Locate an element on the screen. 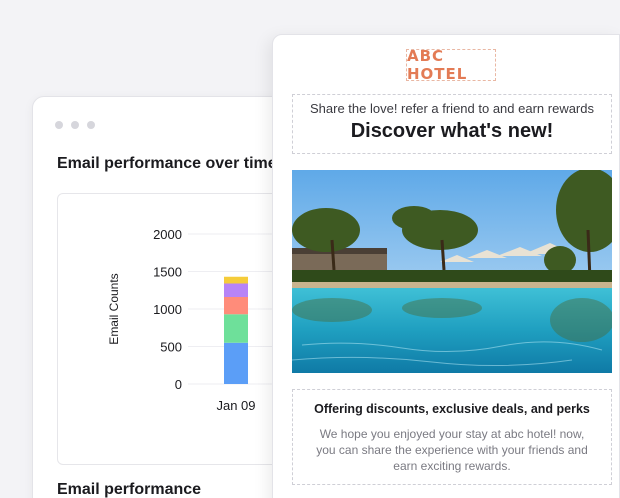  y-tick-label: 2000 is located at coordinates (167, 234).